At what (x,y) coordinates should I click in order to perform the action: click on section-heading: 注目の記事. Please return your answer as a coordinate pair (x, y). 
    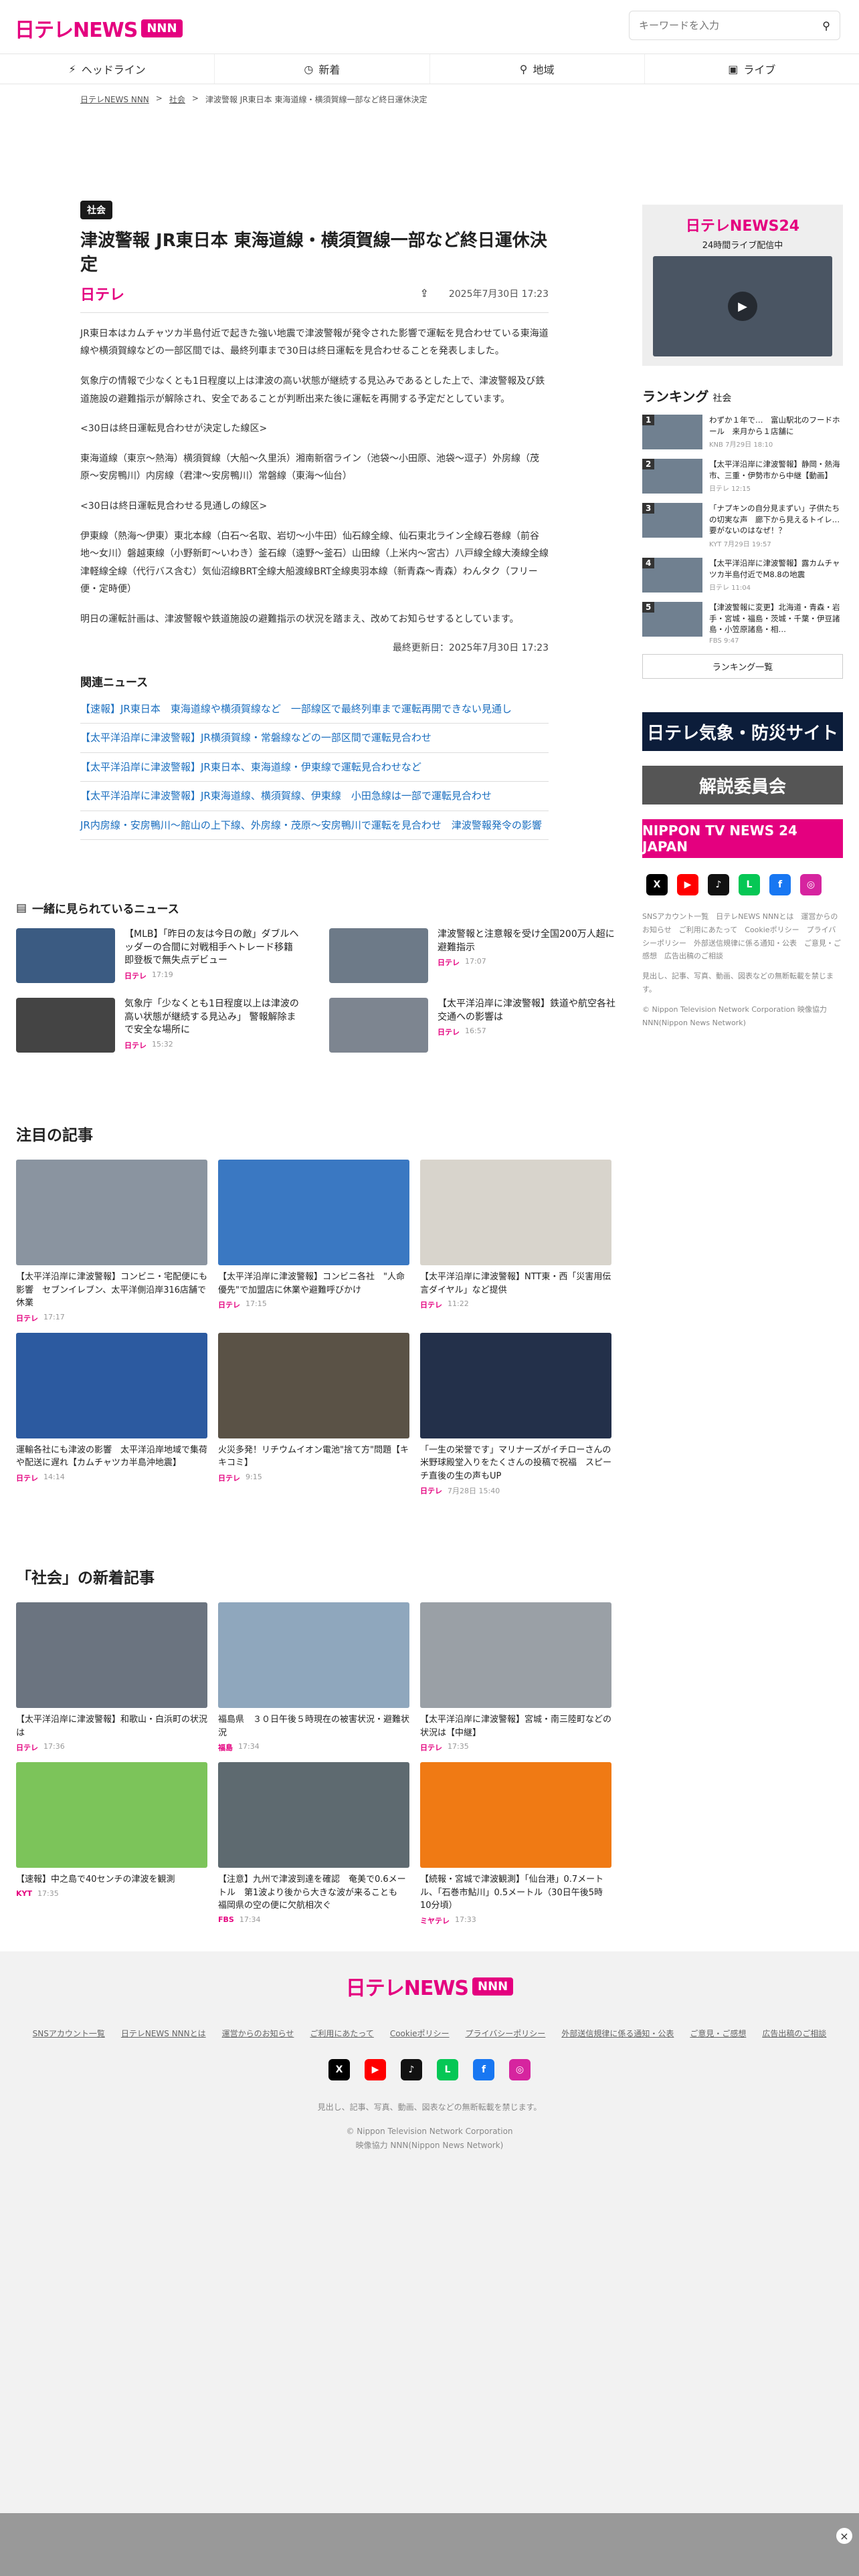
    Looking at the image, I should click on (54, 1135).